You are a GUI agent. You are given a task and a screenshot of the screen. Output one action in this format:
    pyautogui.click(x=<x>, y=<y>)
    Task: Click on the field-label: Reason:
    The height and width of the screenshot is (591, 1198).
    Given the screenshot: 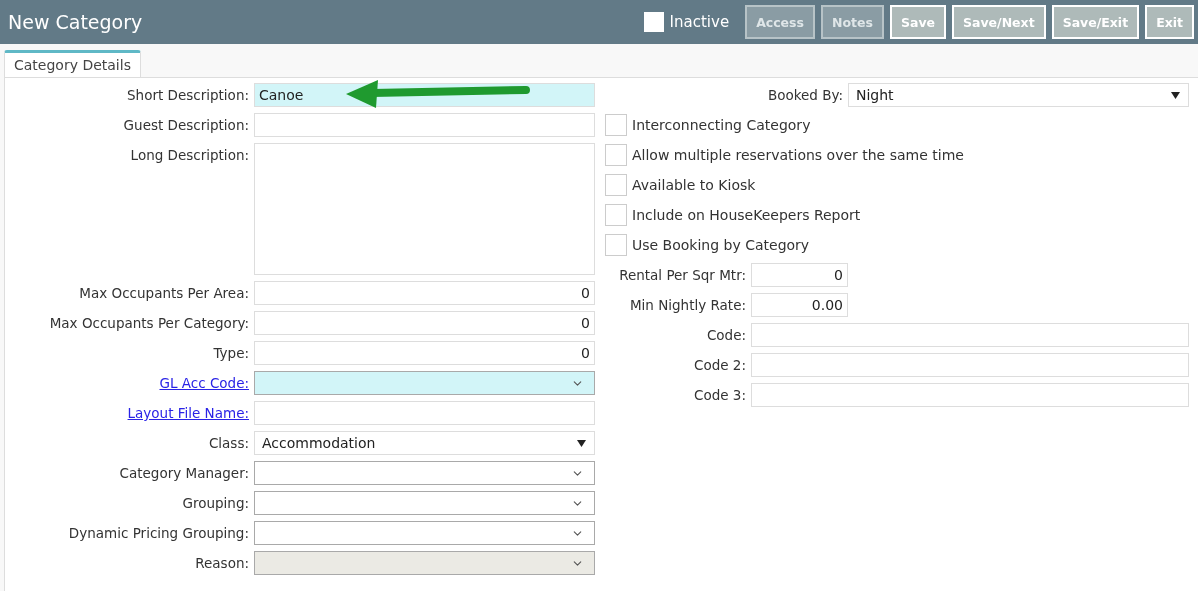 What is the action you would take?
    pyautogui.click(x=222, y=563)
    